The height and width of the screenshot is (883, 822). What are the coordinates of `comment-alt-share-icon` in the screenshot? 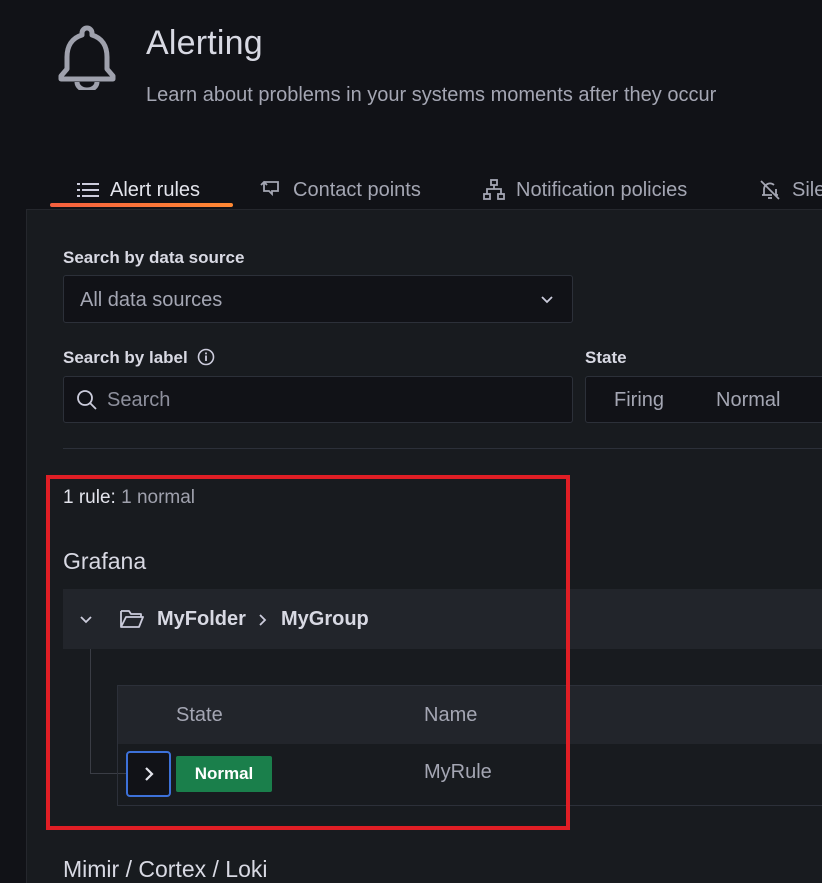 It's located at (271, 190).